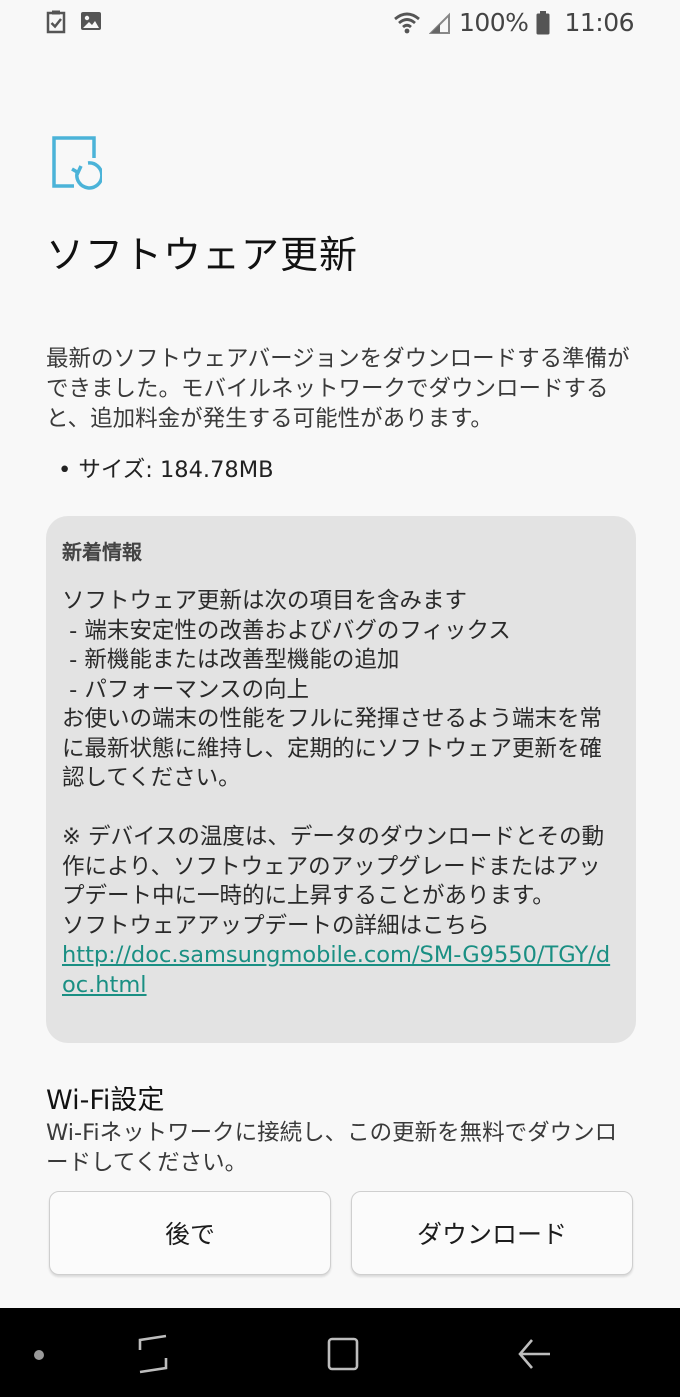 The height and width of the screenshot is (1397, 680). What do you see at coordinates (202, 255) in the screenshot?
I see `page-title: ソフトウェア更新` at bounding box center [202, 255].